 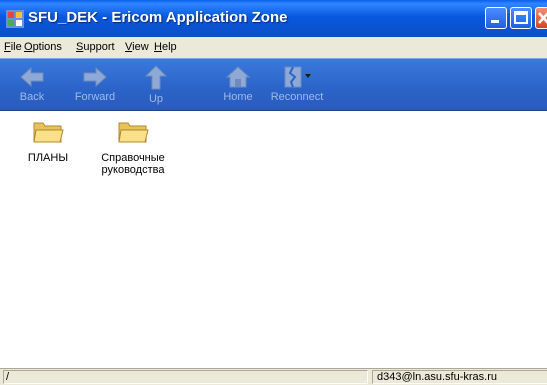 I want to click on reconnect-label: Reconnect, so click(x=297, y=97).